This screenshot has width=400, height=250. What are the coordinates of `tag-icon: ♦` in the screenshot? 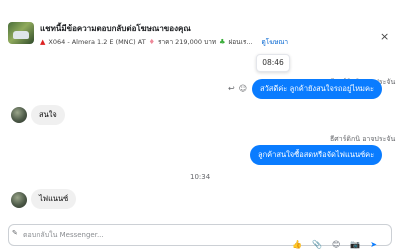 It's located at (151, 42).